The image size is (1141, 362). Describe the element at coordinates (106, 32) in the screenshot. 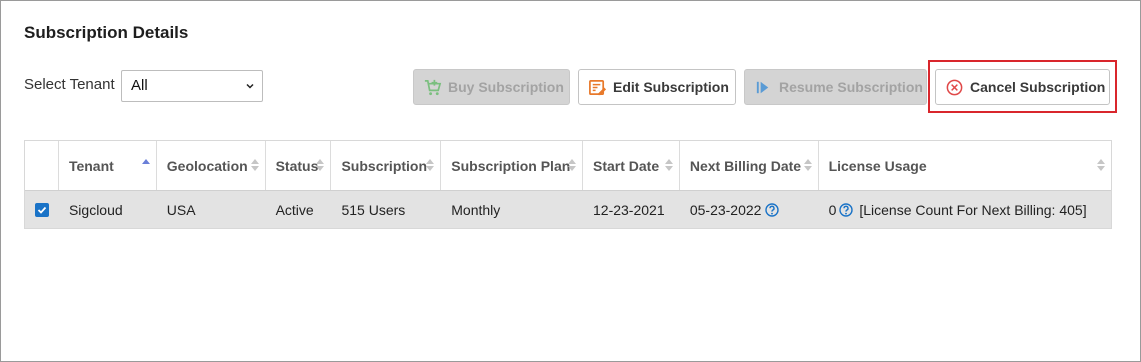

I see `page-title: Subscription Details` at that location.